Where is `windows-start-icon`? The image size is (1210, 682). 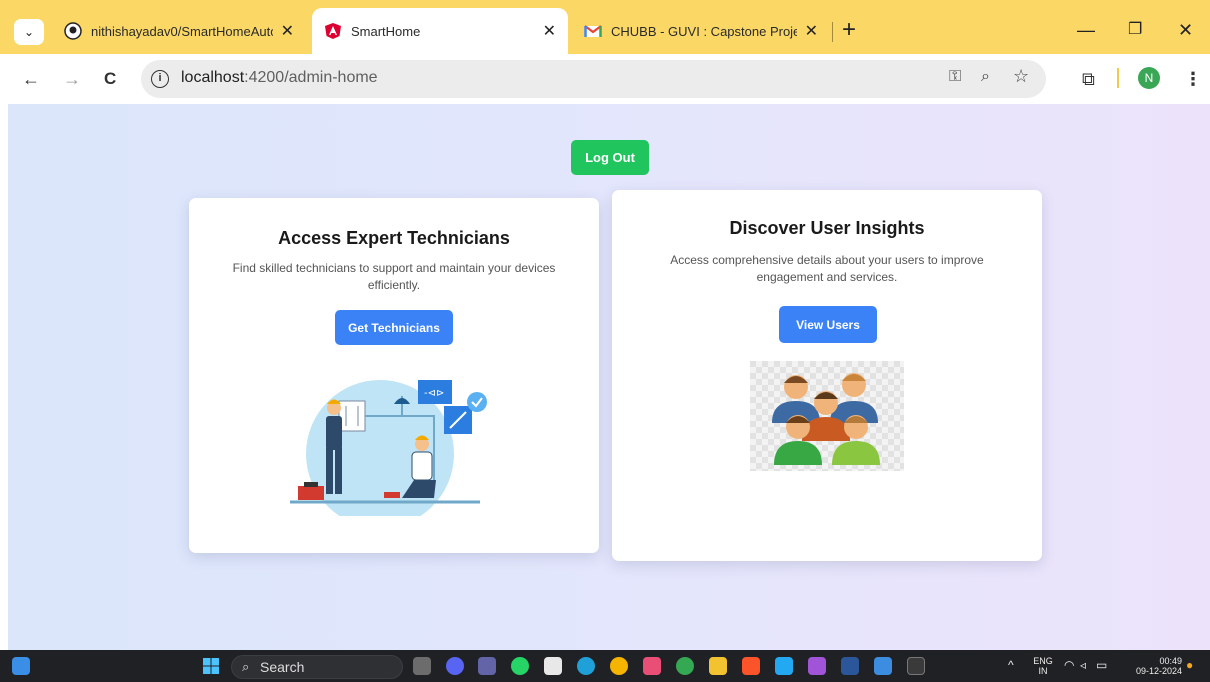
windows-start-icon is located at coordinates (211, 666).